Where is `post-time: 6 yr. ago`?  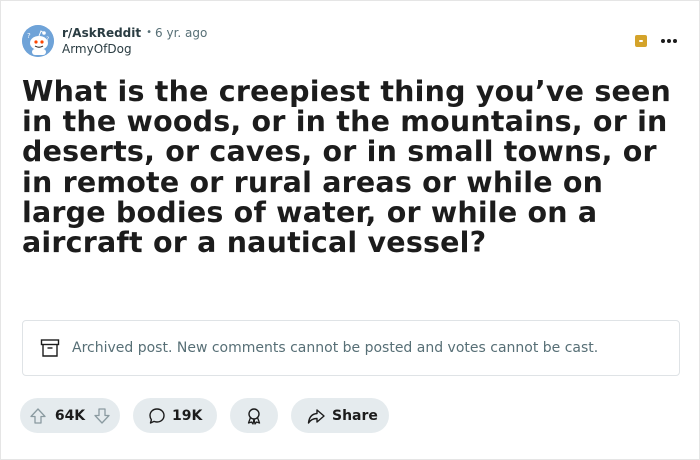 post-time: 6 yr. ago is located at coordinates (181, 33).